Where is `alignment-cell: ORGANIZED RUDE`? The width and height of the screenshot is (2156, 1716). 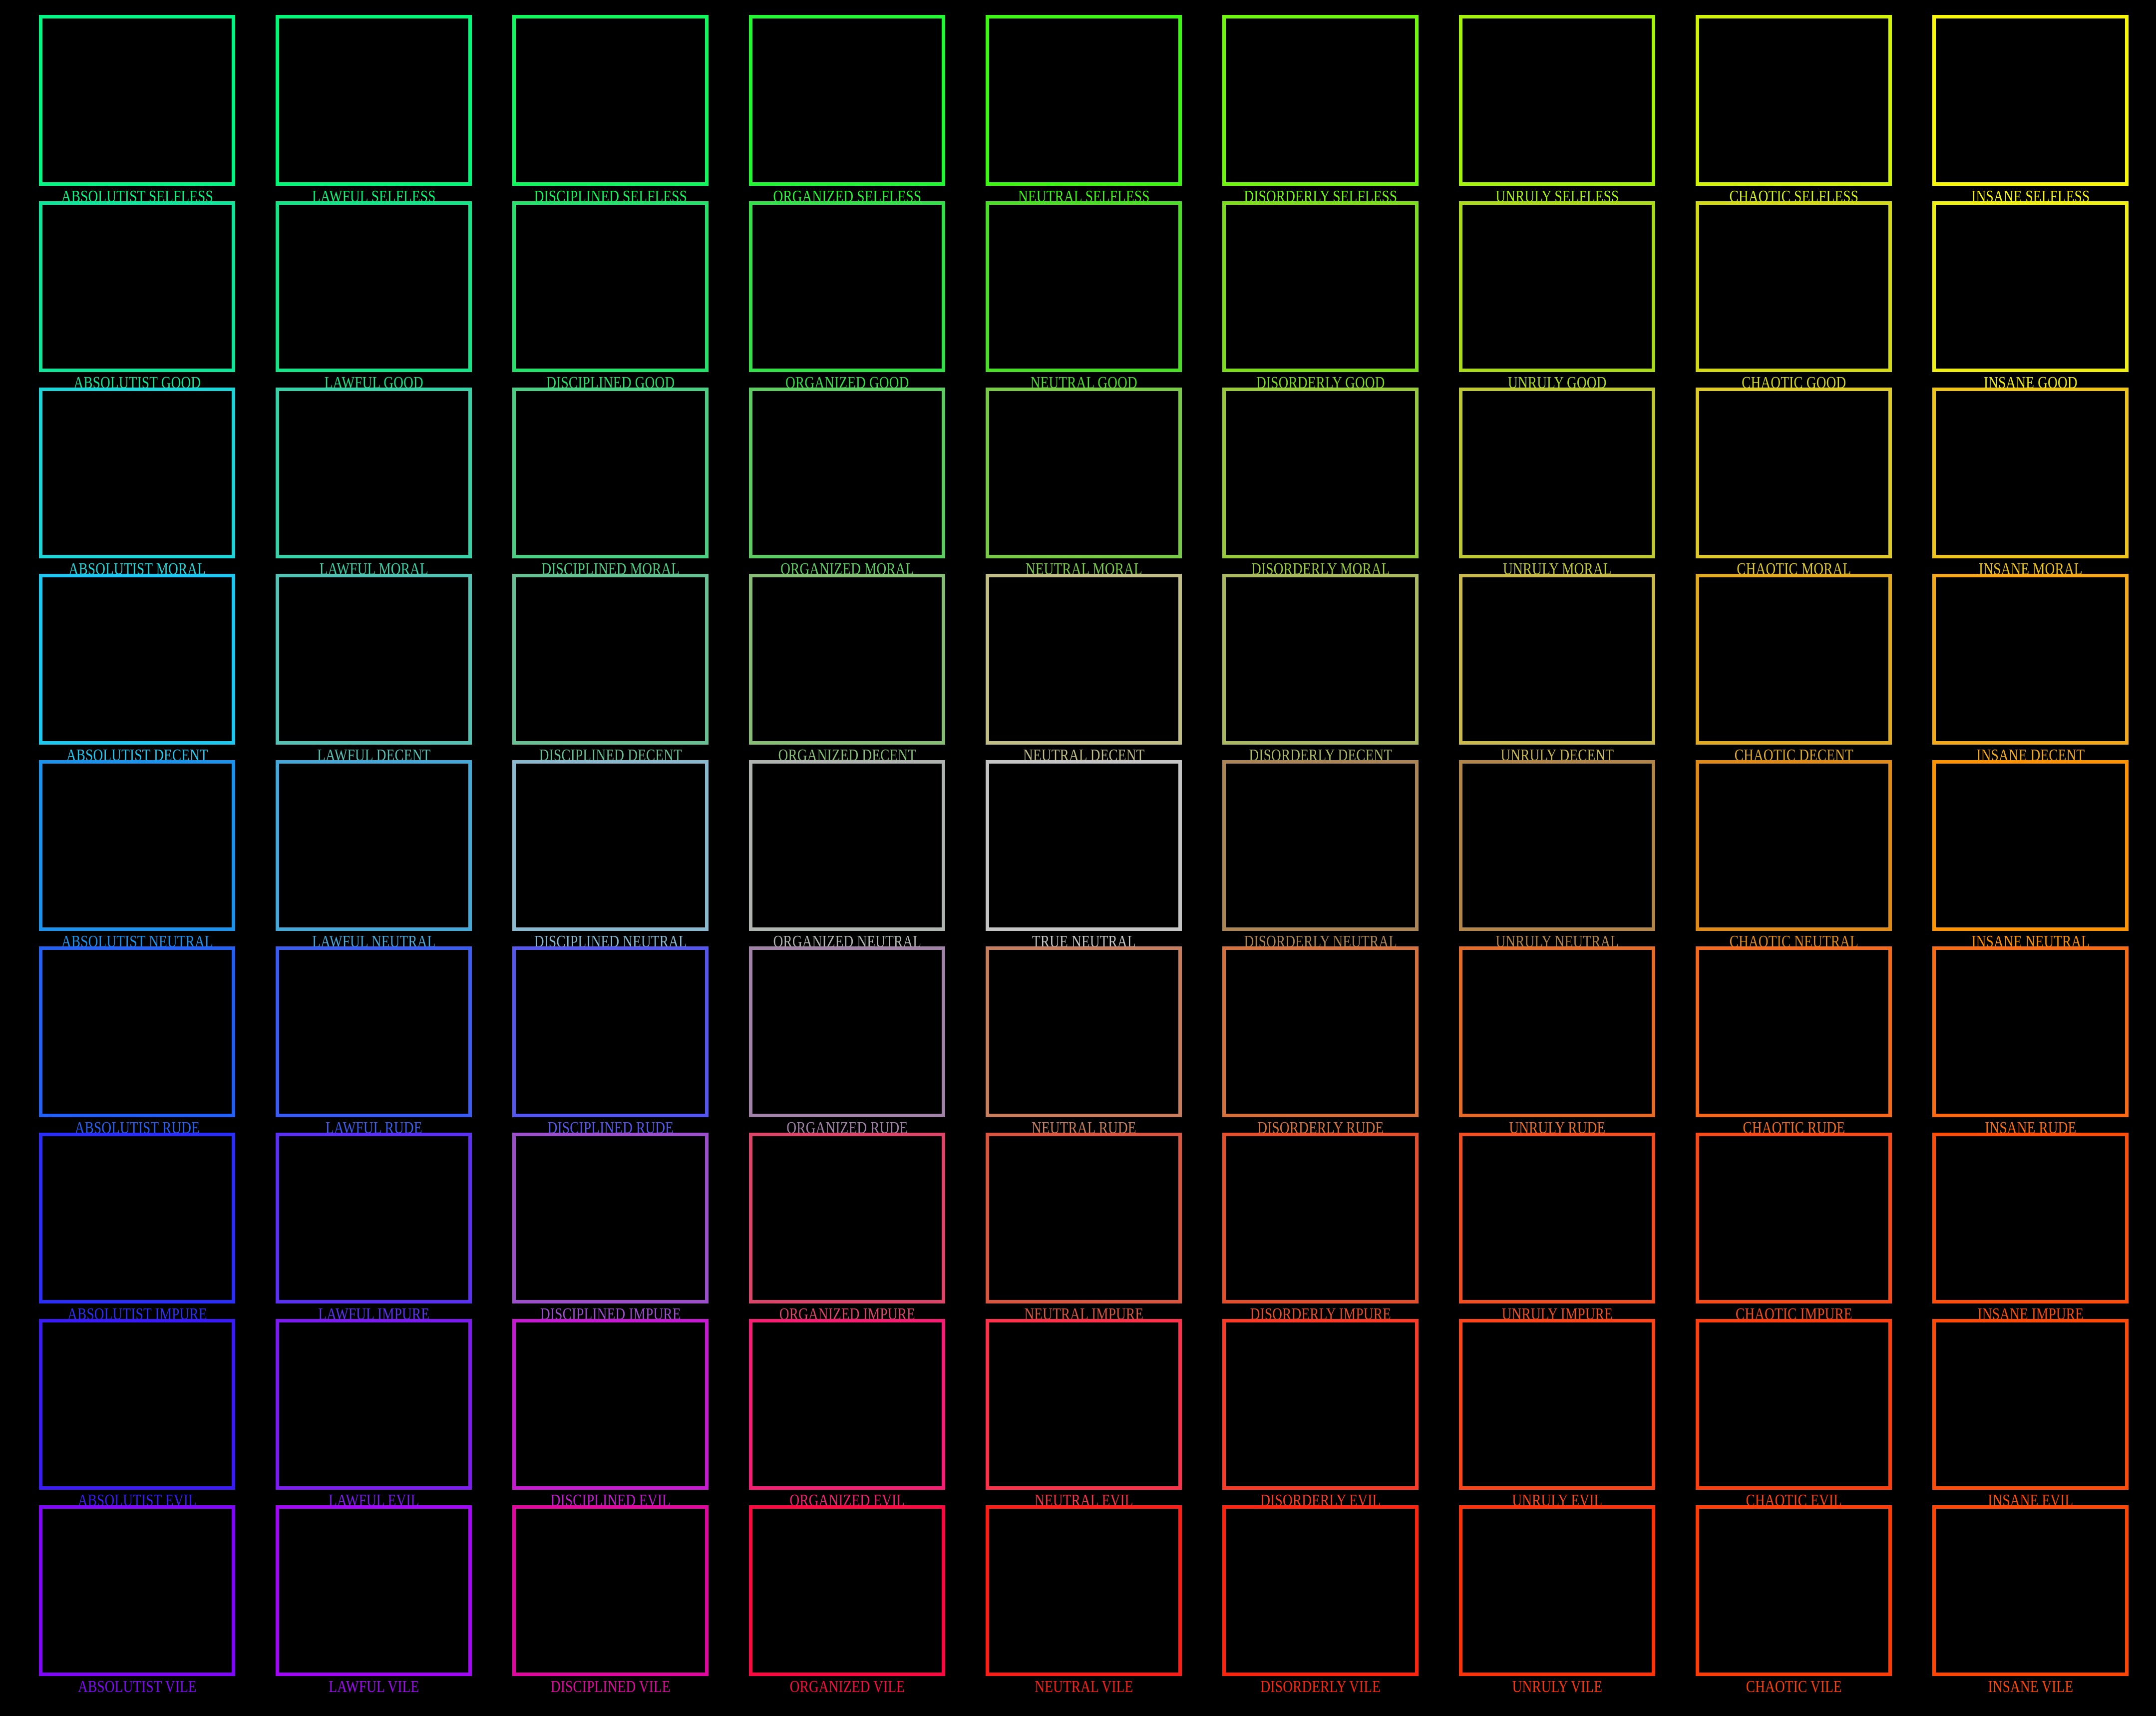 alignment-cell: ORGANIZED RUDE is located at coordinates (847, 1041).